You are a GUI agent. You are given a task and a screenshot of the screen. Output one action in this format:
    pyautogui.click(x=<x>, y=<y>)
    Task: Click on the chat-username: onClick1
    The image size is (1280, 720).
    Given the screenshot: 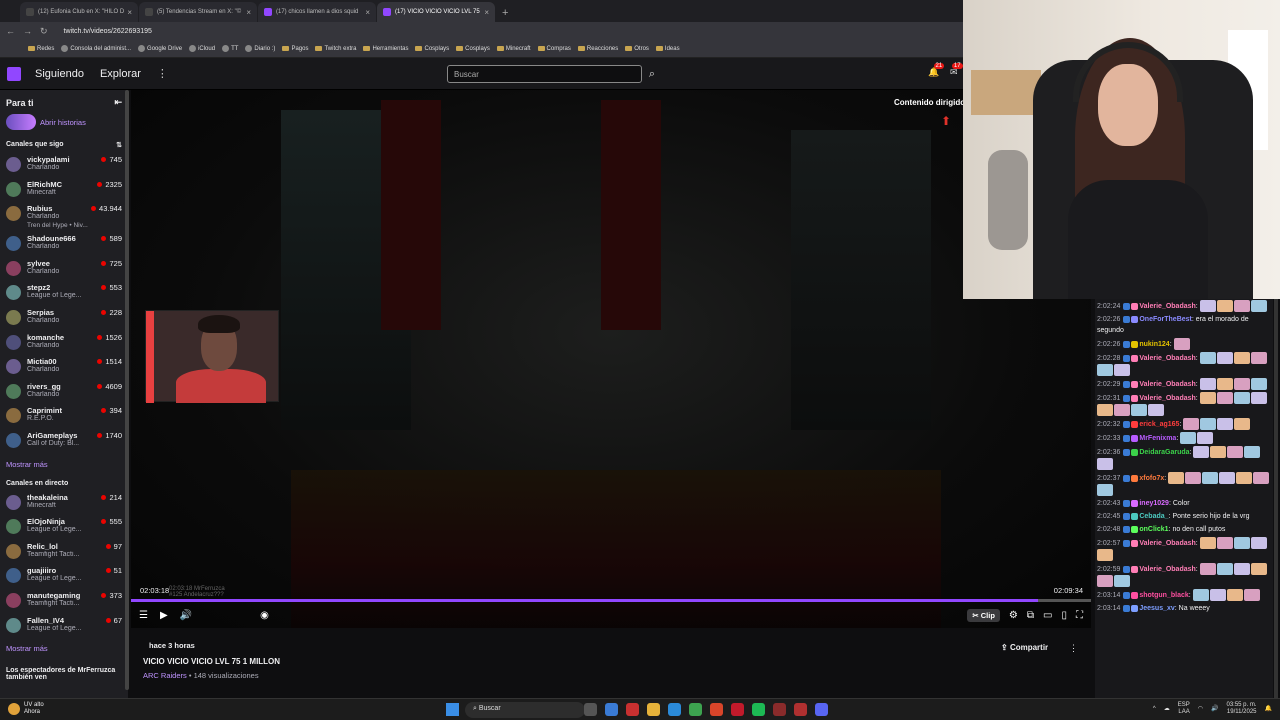 What is the action you would take?
    pyautogui.click(x=1153, y=529)
    